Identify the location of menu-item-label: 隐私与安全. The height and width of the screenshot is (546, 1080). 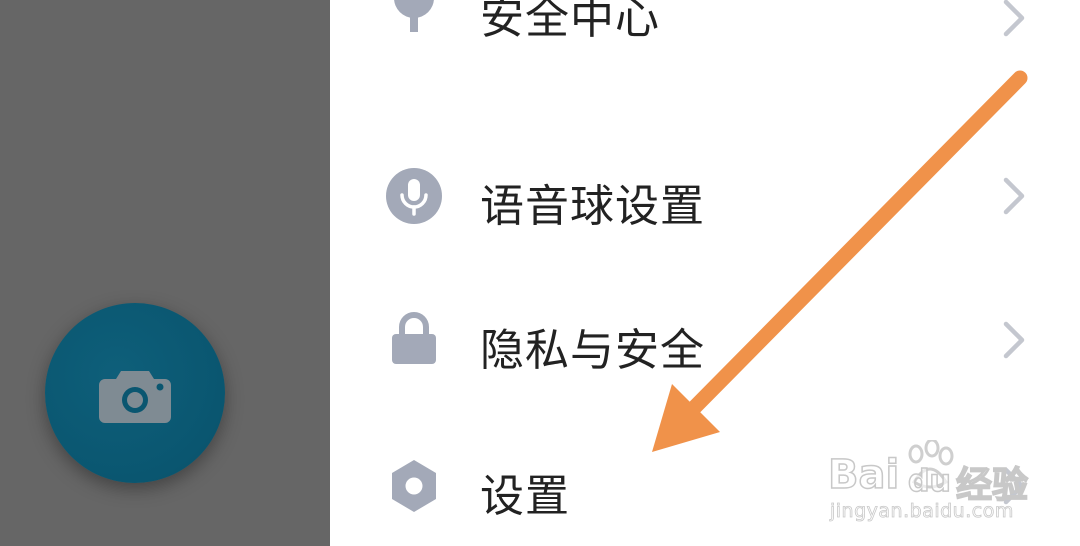
(592, 350).